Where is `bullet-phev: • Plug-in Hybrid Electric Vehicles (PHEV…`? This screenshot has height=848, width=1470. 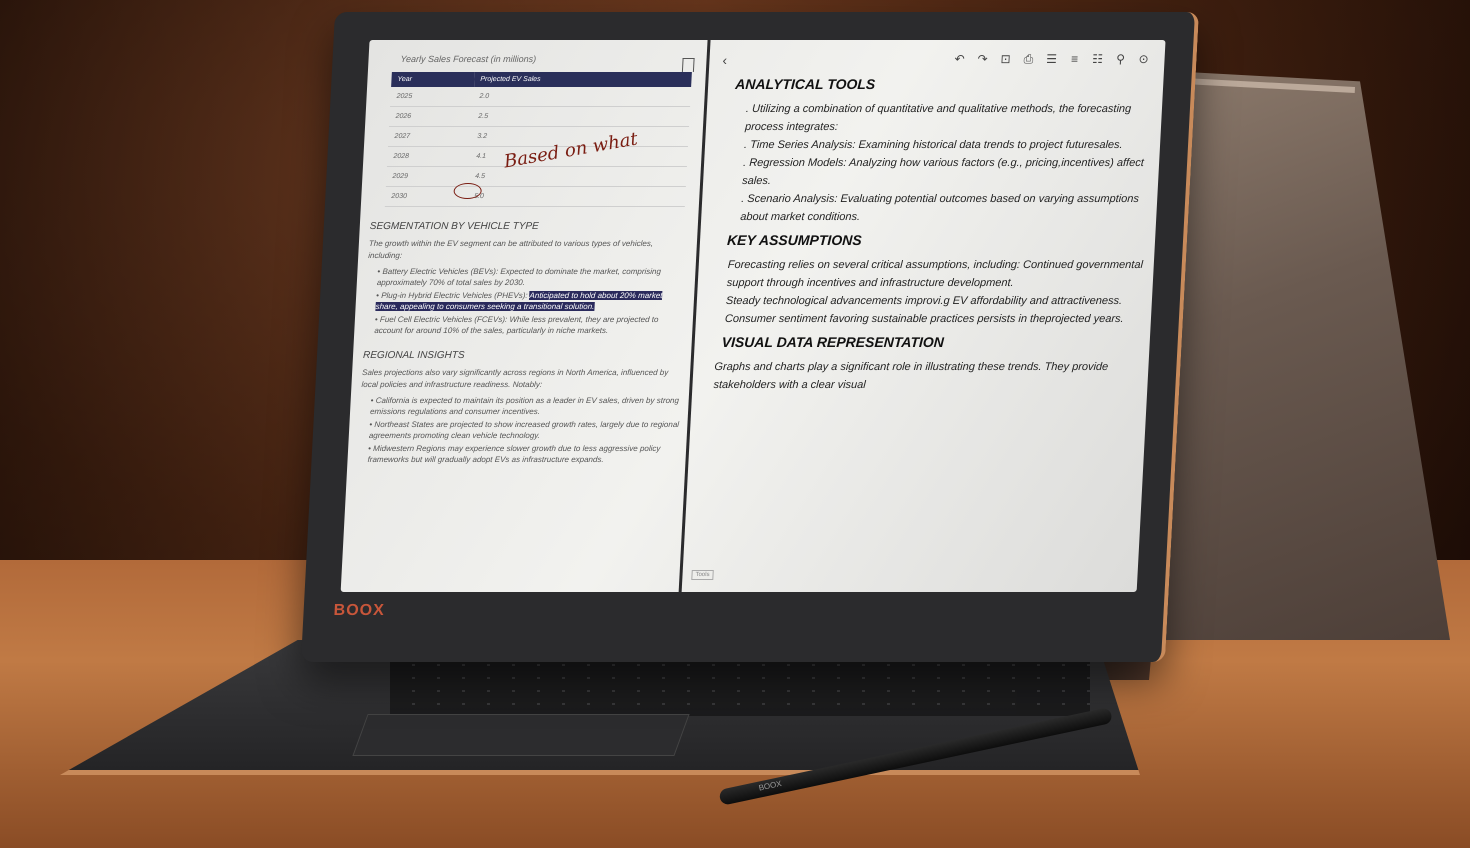 bullet-phev: • Plug-in Hybrid Electric Vehicles (PHEV… is located at coordinates (530, 301).